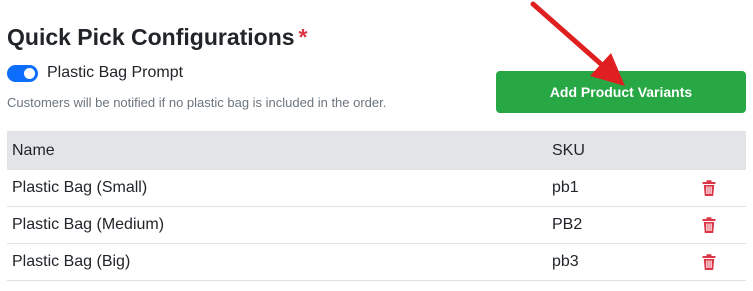  What do you see at coordinates (376, 188) in the screenshot?
I see `table-row: Plastic Bag (Small) pb1` at bounding box center [376, 188].